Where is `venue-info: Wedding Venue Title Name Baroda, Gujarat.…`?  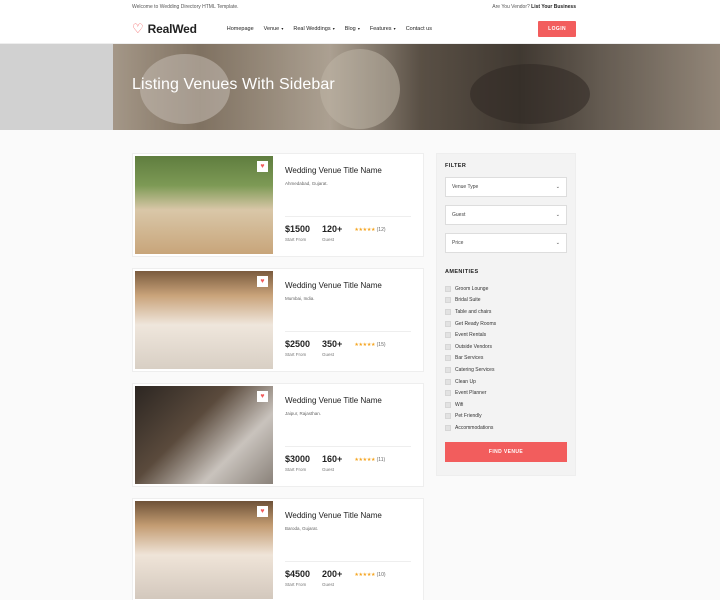 venue-info: Wedding Venue Title Name Baroda, Gujarat.… is located at coordinates (347, 550).